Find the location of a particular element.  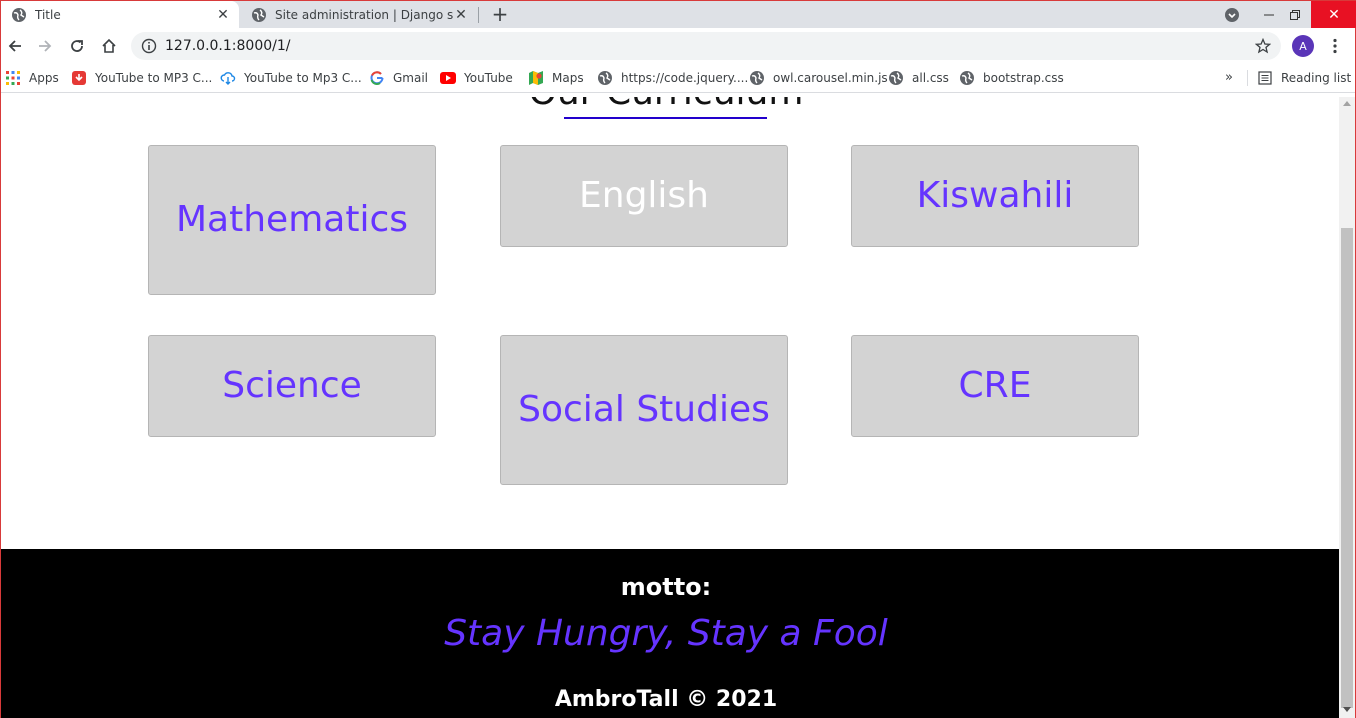

address-bar: 127.0.0.1:8000/1/ is located at coordinates (706, 46).